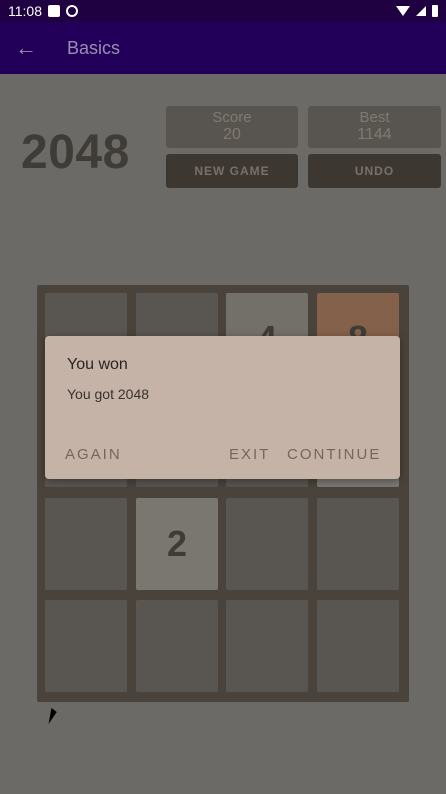  What do you see at coordinates (249, 454) in the screenshot?
I see `exit-button: EXIT` at bounding box center [249, 454].